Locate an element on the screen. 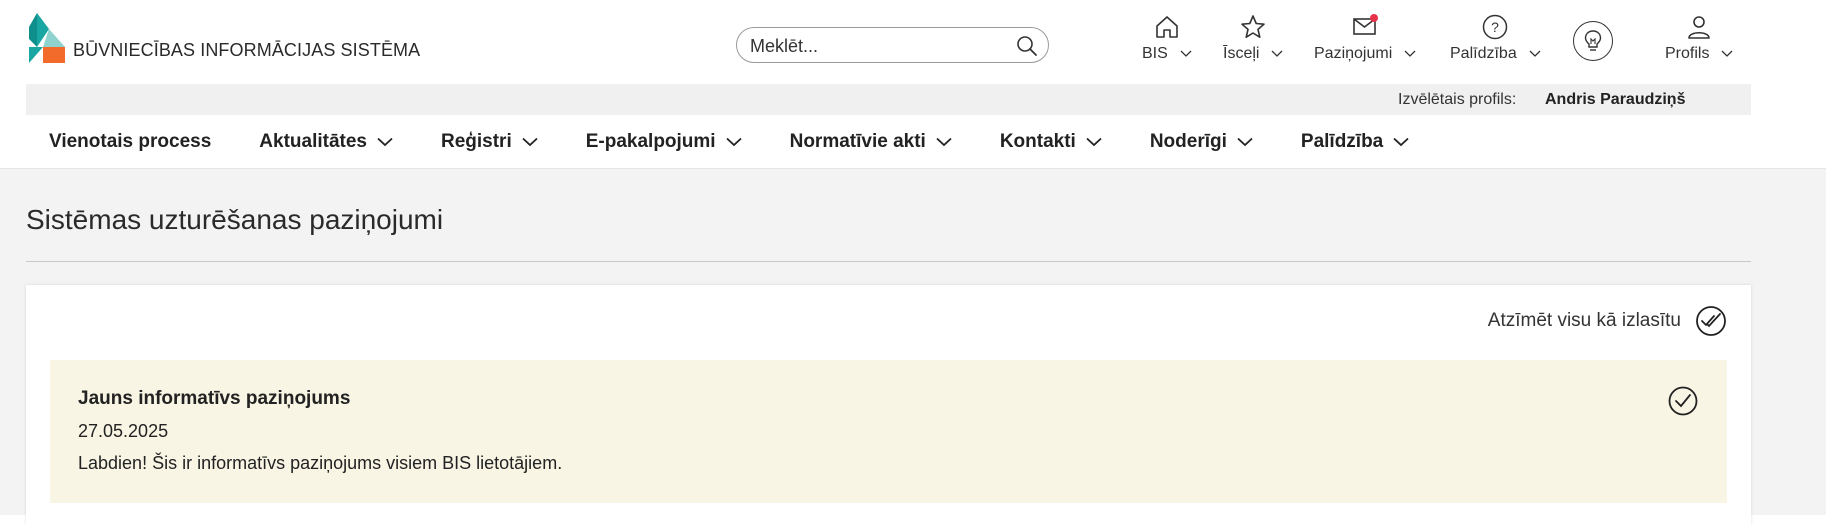  nav-profils: Profils is located at coordinates (1699, 37).